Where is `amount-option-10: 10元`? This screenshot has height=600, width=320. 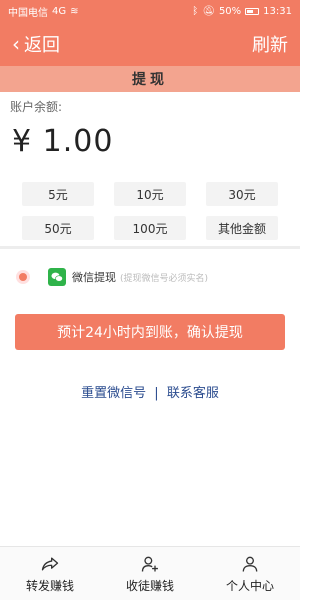
amount-option-10: 10元 is located at coordinates (150, 194).